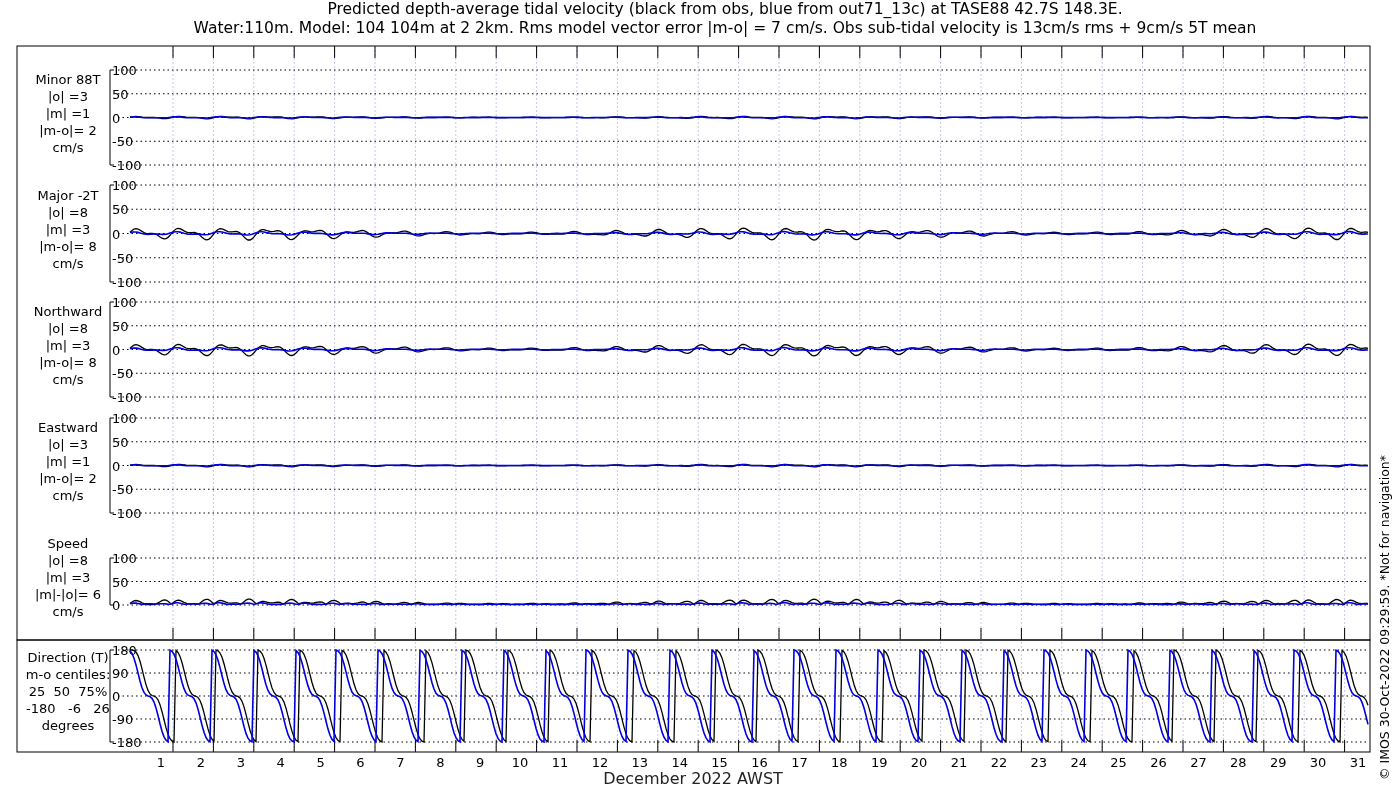  I want to click on tick-label: 14, so click(679, 762).